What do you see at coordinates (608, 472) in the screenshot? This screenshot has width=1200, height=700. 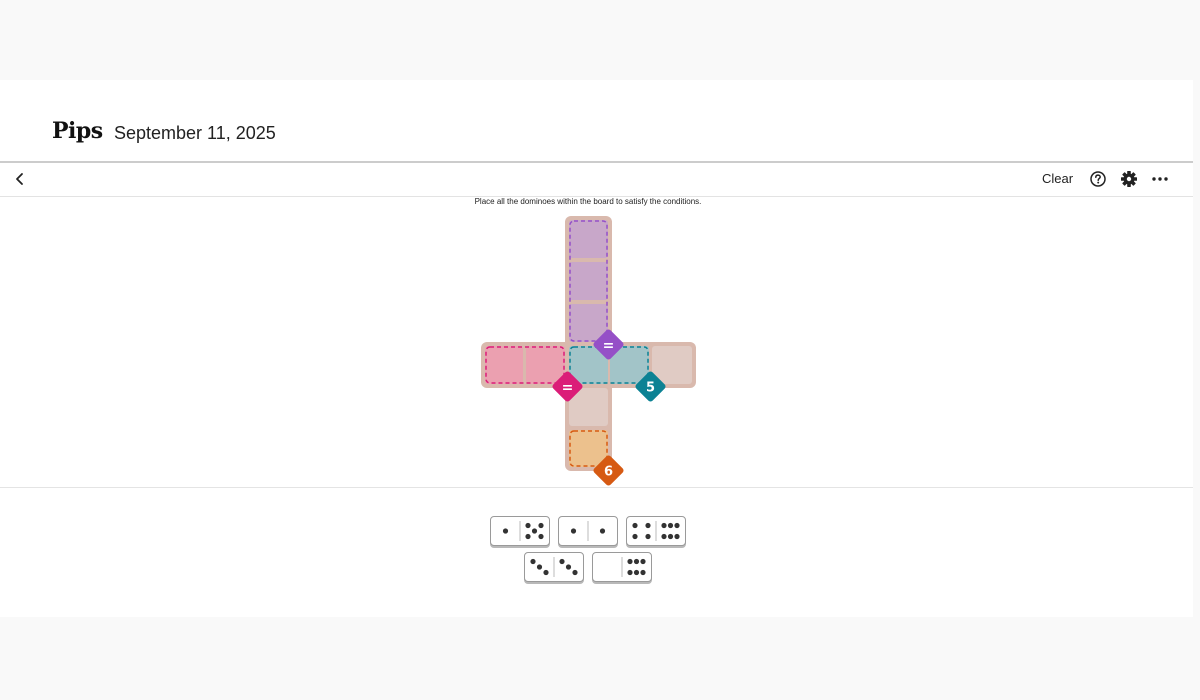 I see `condition-label: 6` at bounding box center [608, 472].